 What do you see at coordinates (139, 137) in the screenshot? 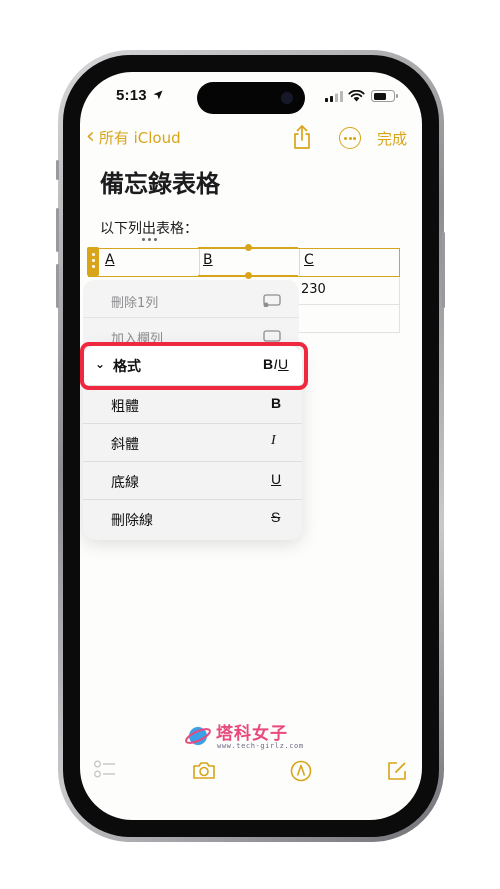
I see `back-label: 所有 iCloud` at bounding box center [139, 137].